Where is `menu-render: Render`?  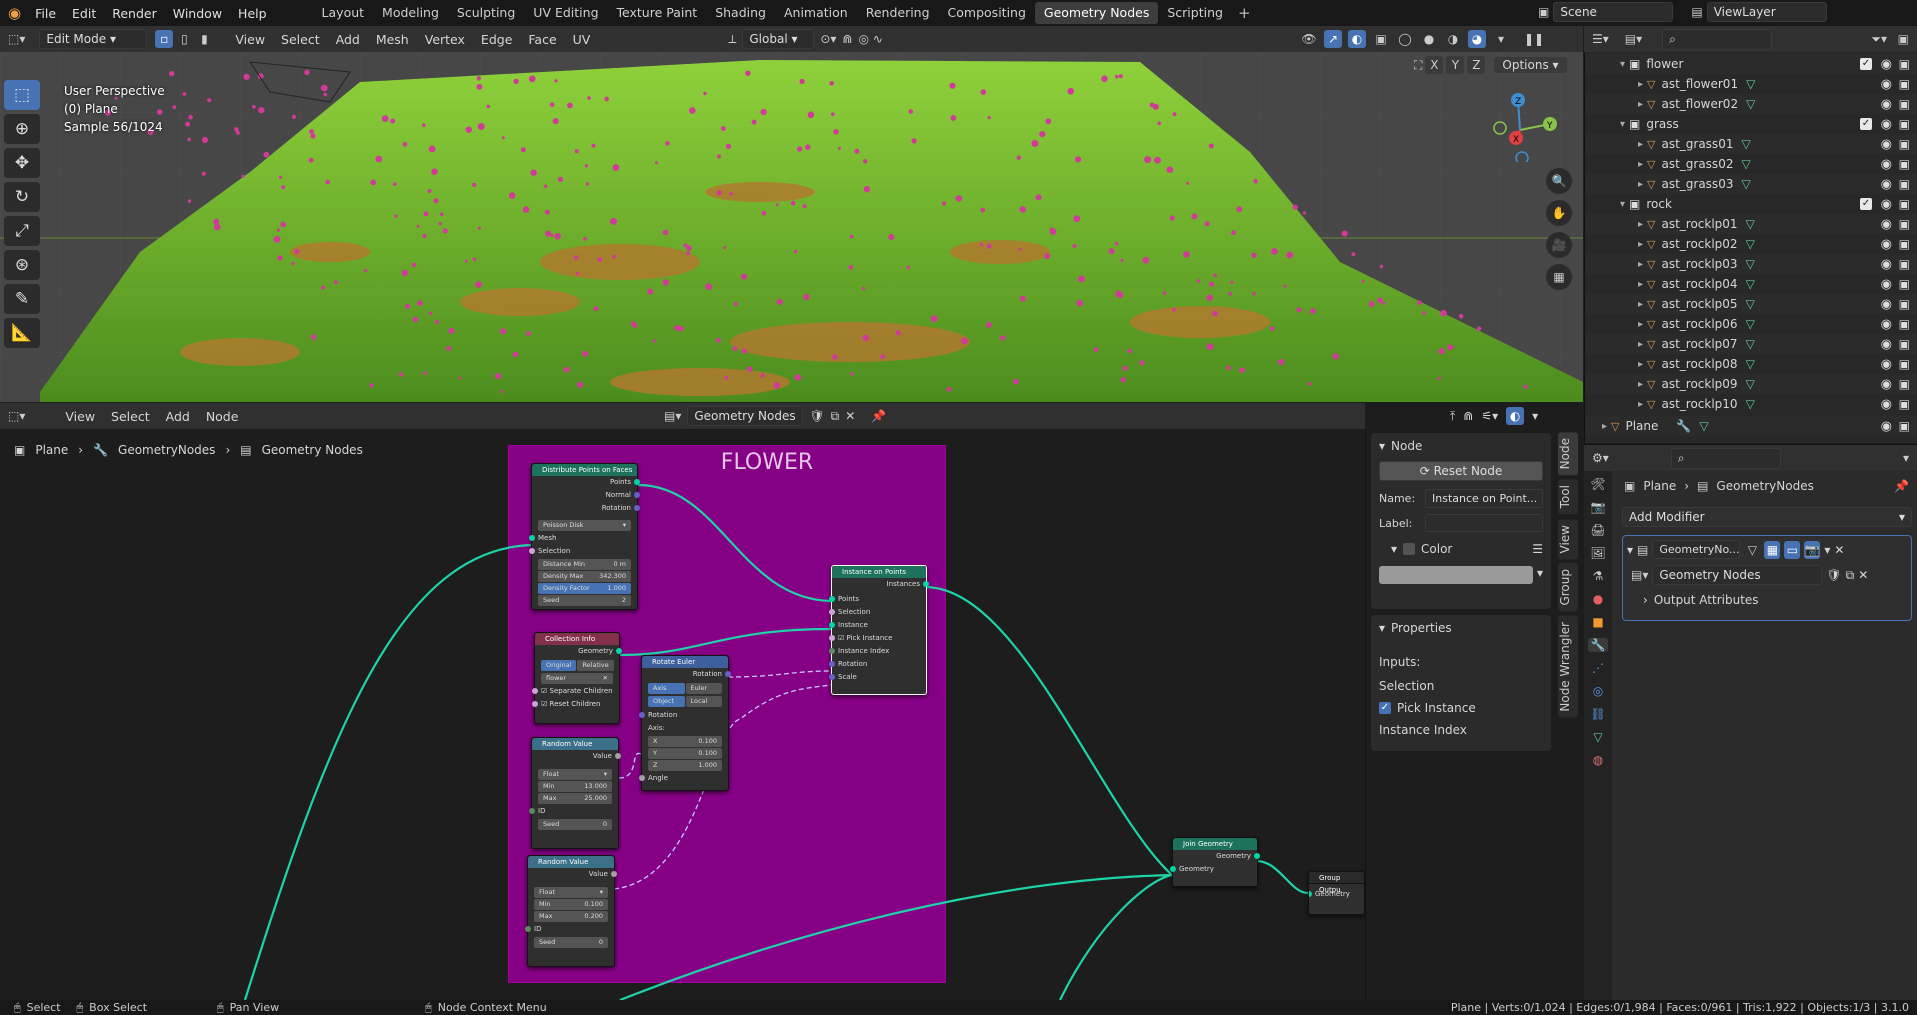
menu-render: Render is located at coordinates (134, 13).